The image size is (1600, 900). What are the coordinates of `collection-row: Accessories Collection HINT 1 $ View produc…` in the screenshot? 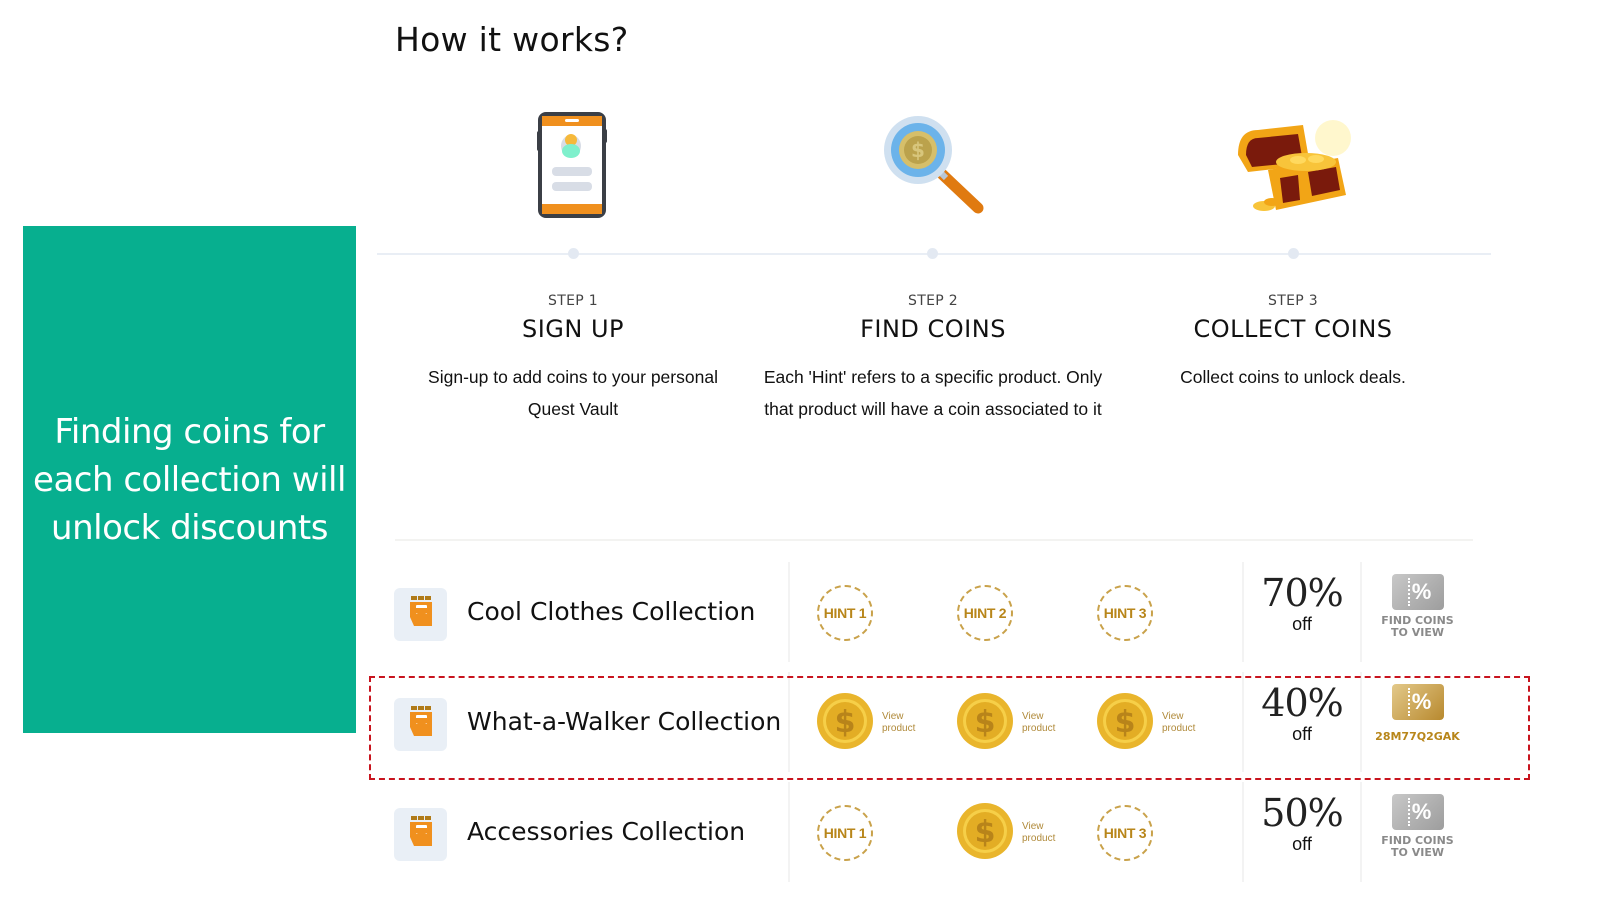 It's located at (950, 832).